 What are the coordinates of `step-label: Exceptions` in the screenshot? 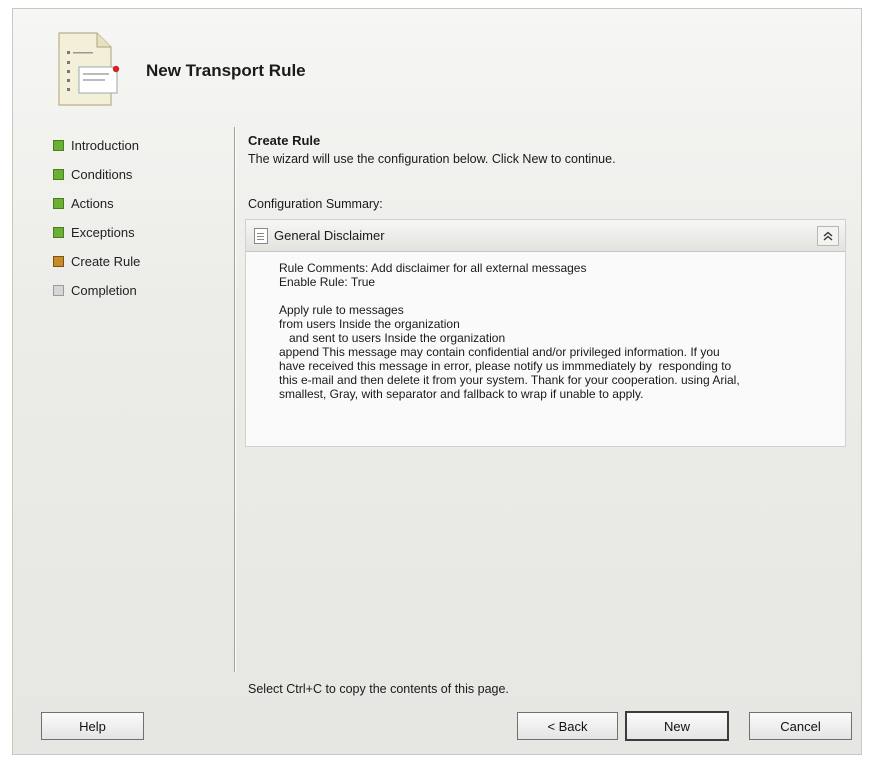 It's located at (103, 232).